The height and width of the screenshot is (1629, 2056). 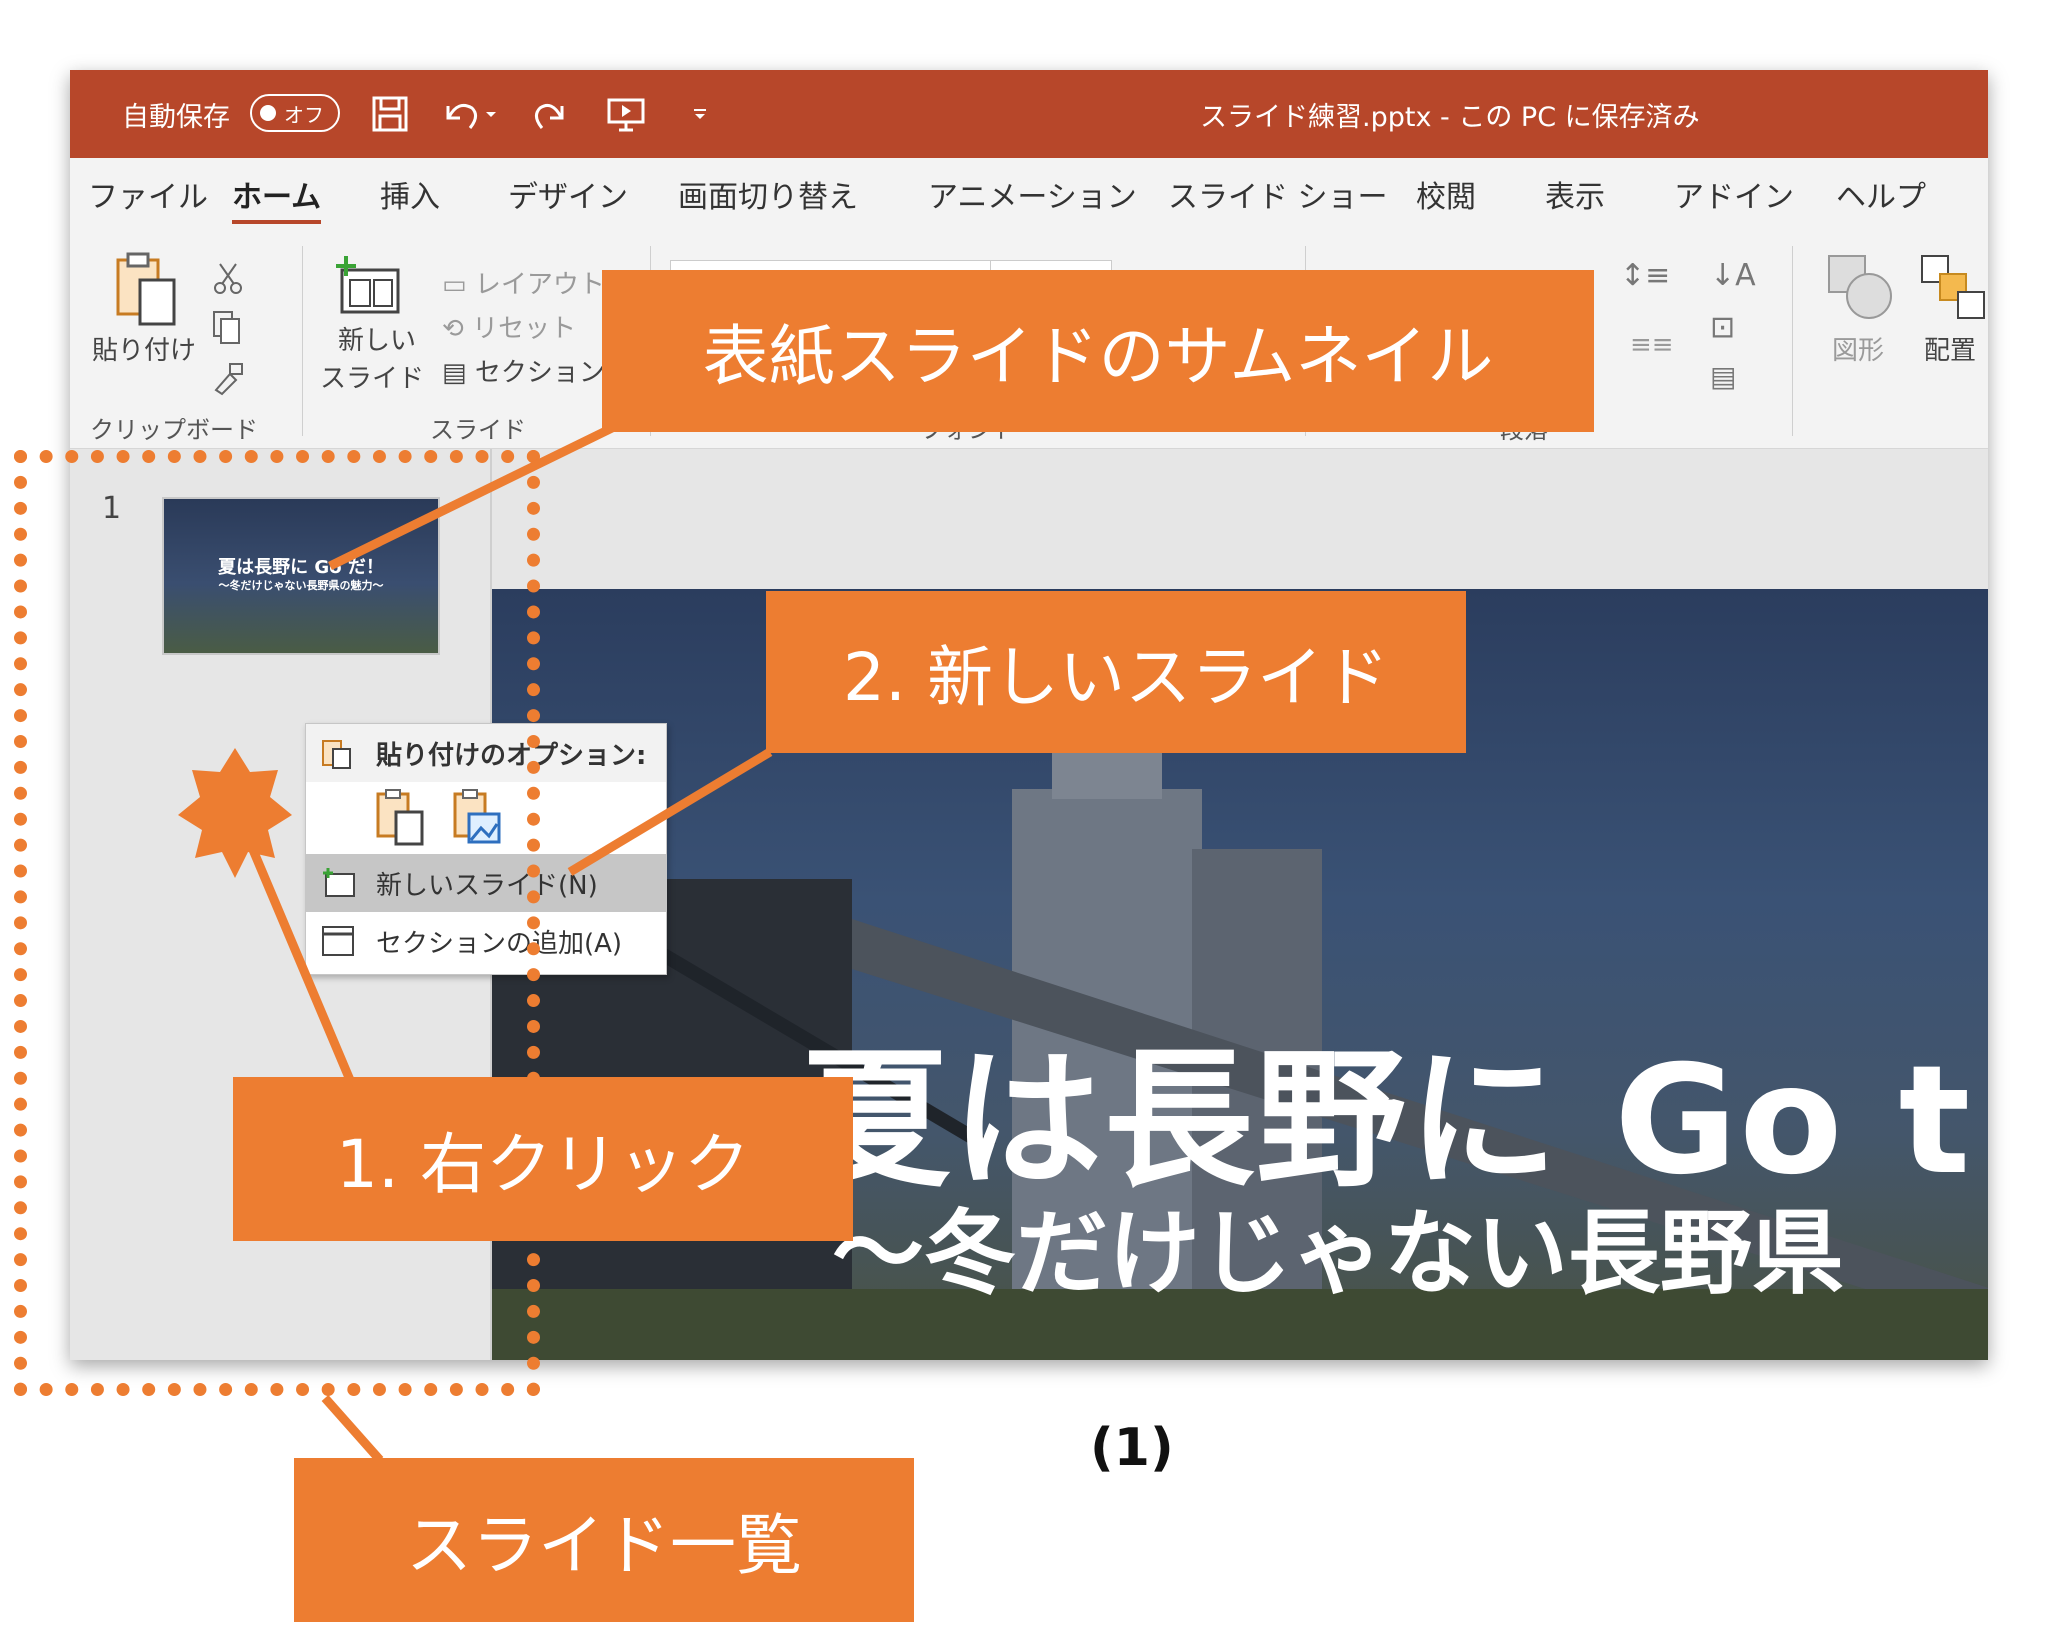 I want to click on callout-right-click-text: 1. 右クリック, so click(x=543, y=1164).